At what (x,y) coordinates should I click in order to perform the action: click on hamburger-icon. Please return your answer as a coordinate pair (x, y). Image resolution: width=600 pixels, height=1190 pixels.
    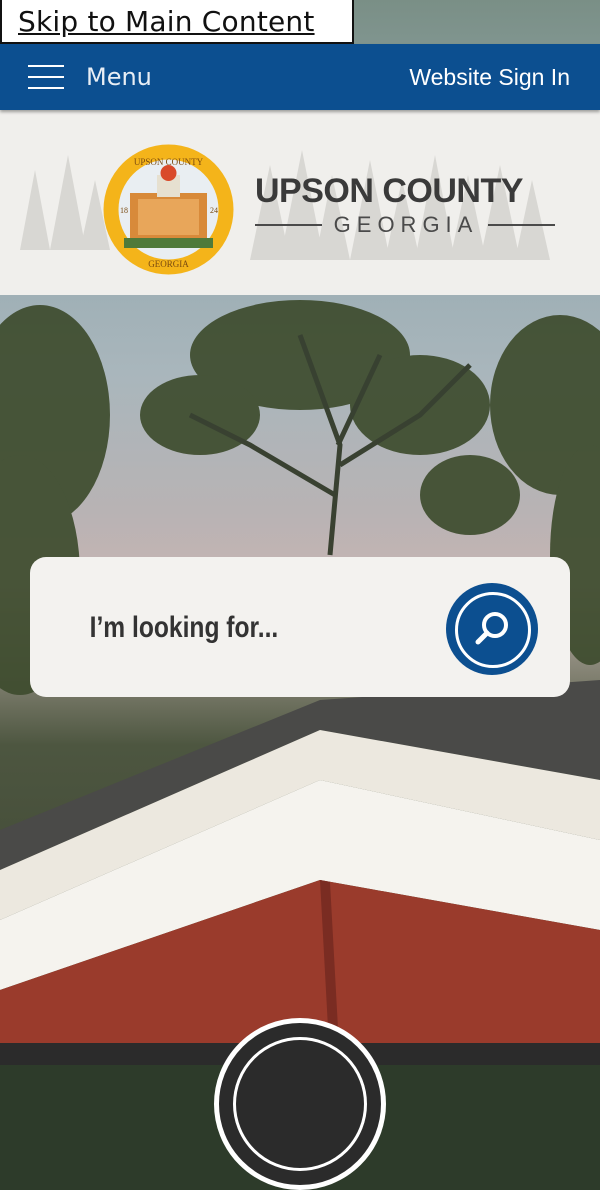
    Looking at the image, I should click on (46, 77).